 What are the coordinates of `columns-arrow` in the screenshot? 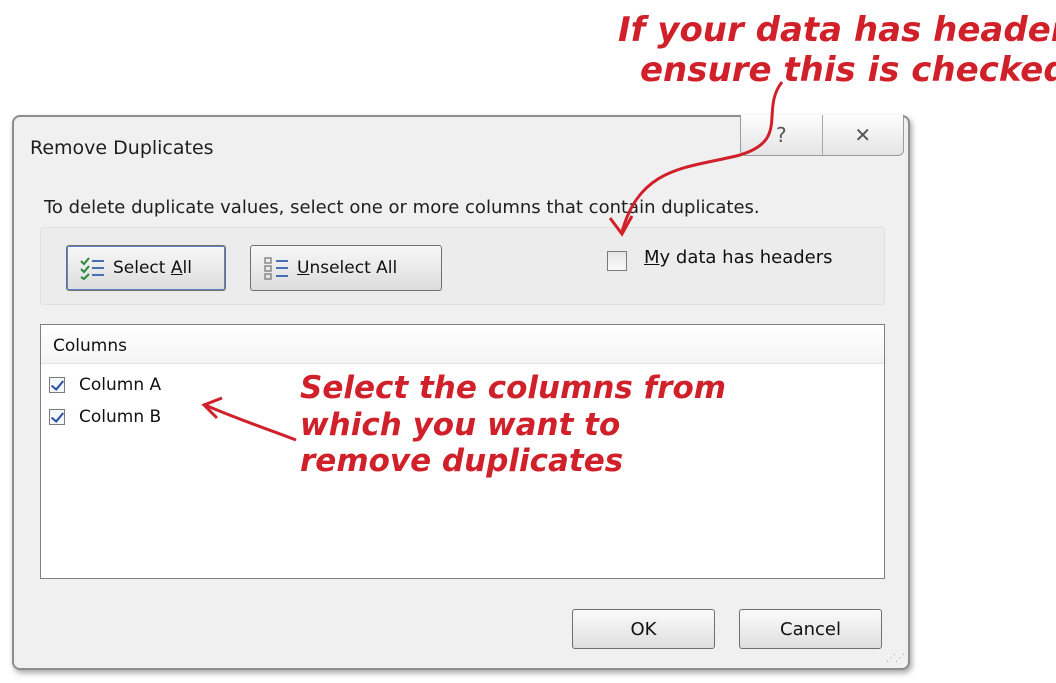 It's located at (250, 422).